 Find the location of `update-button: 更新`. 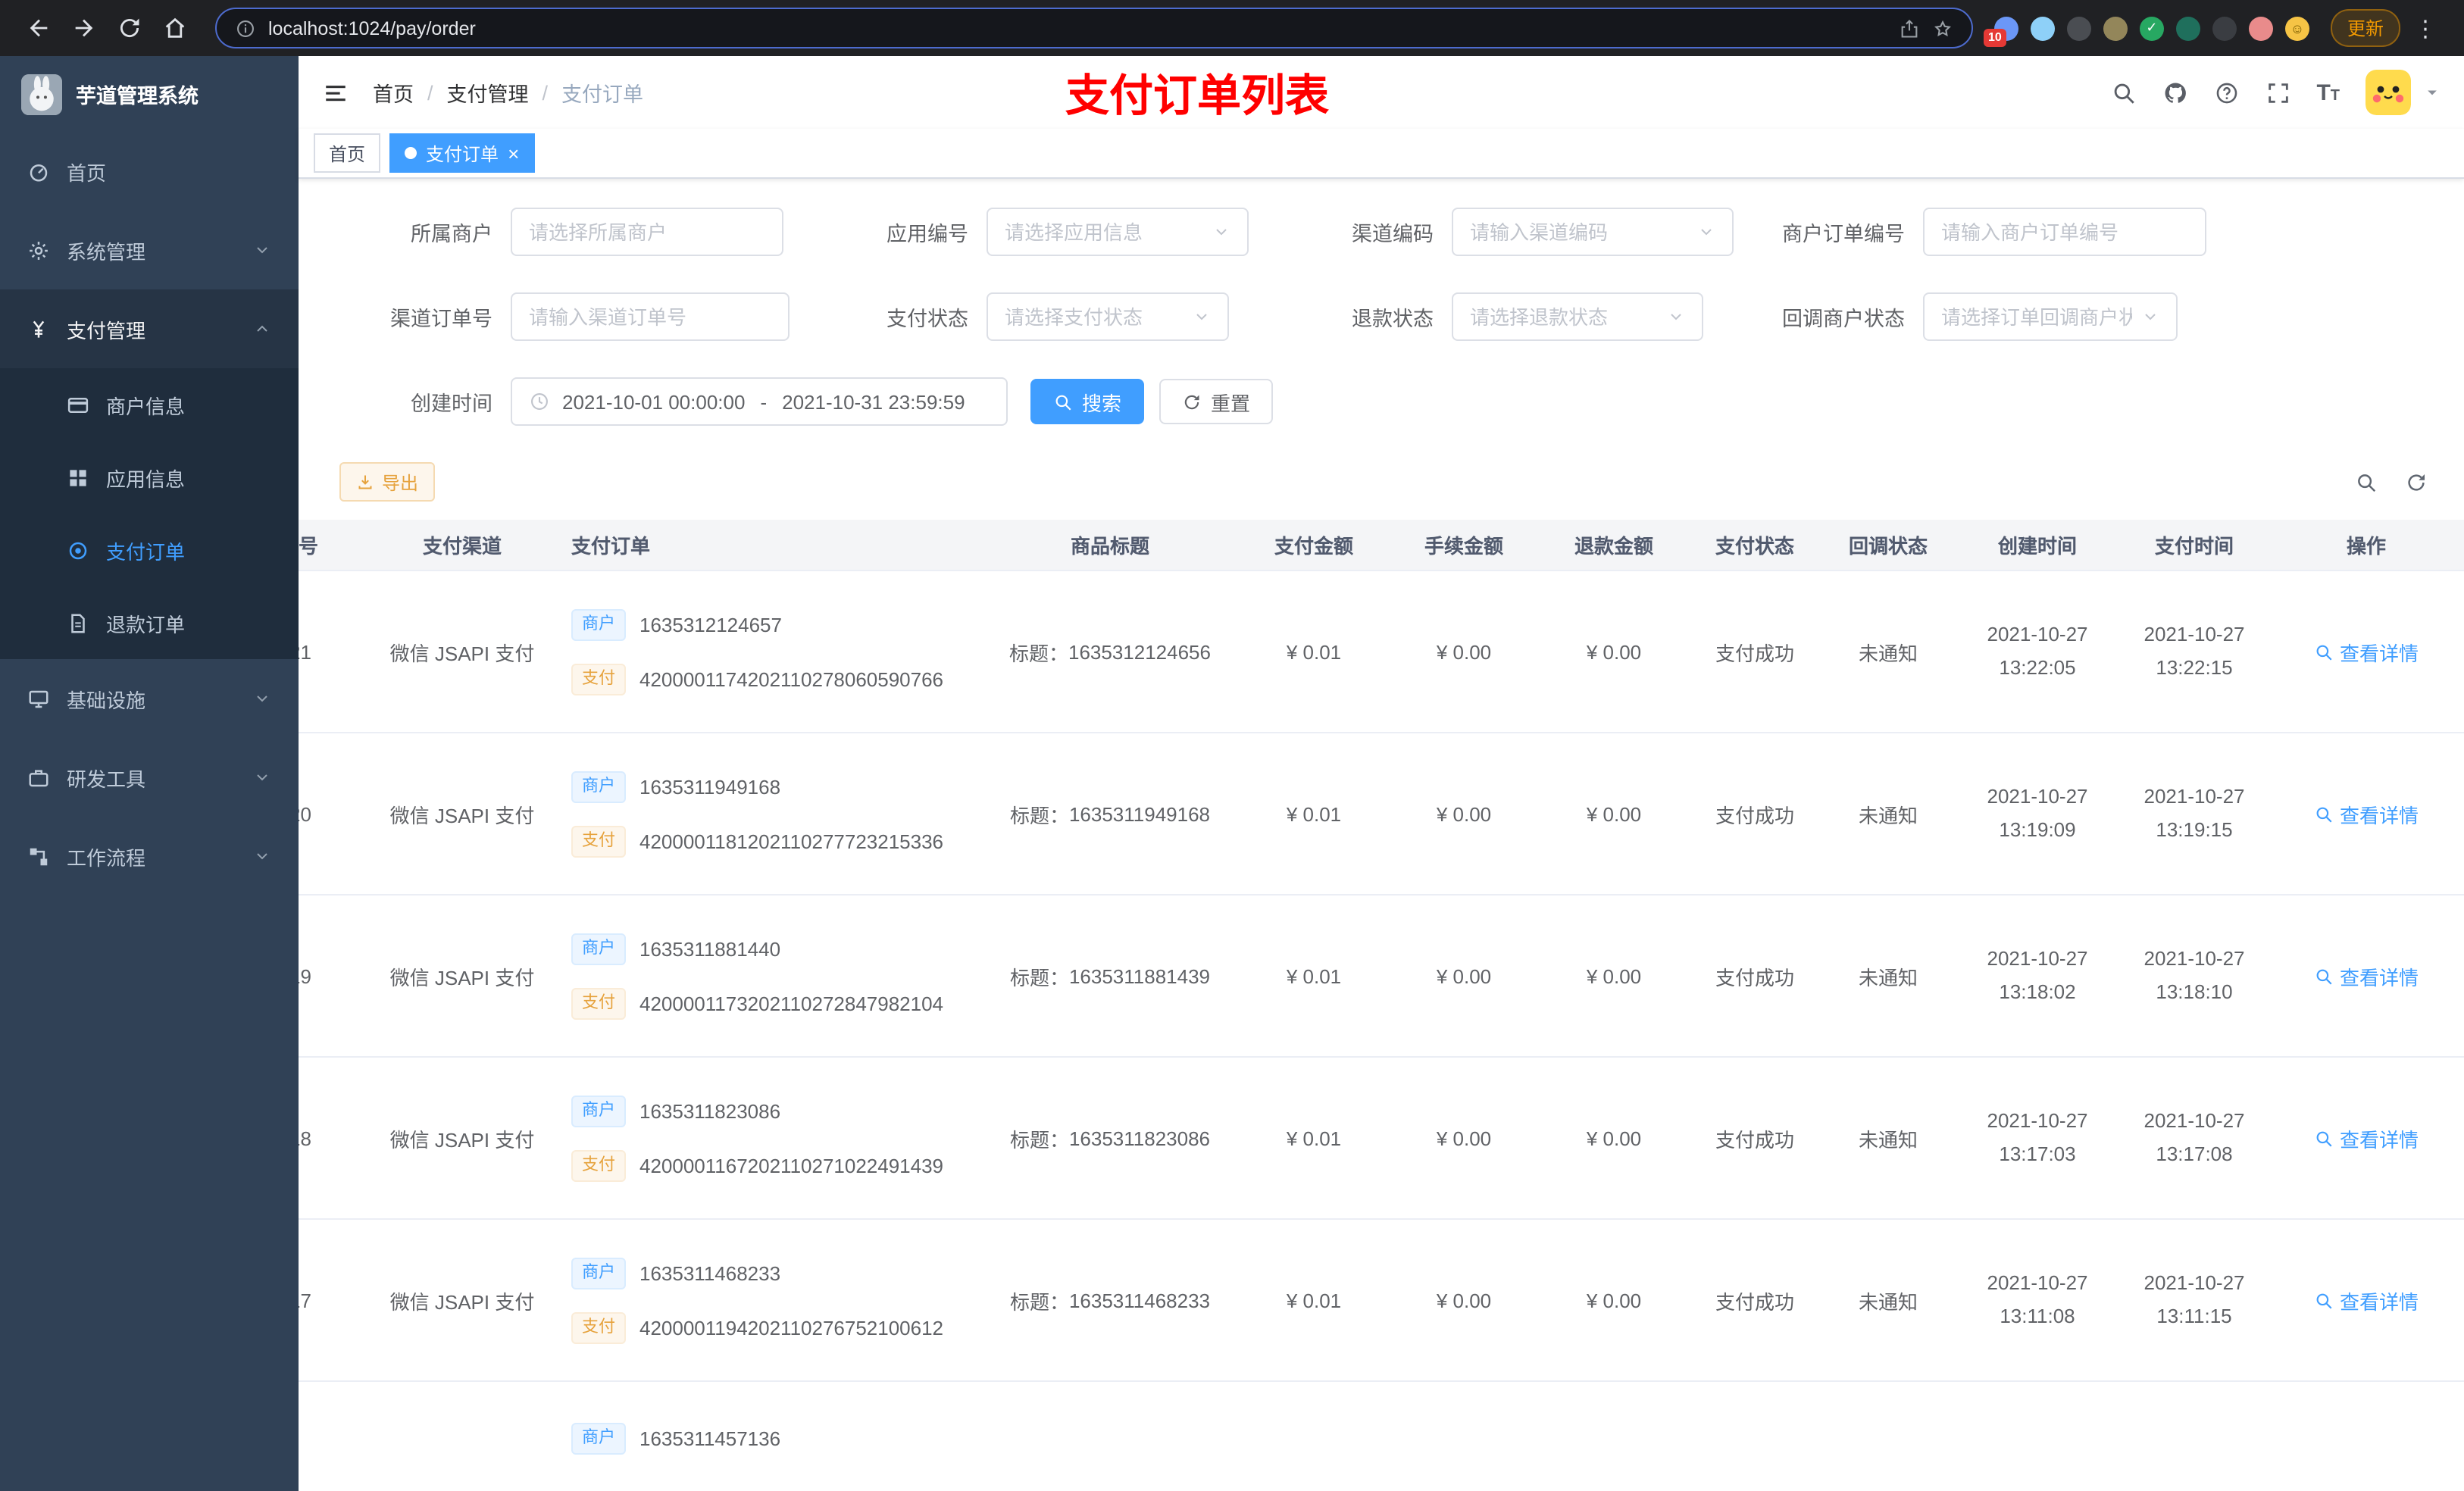

update-button: 更新 is located at coordinates (2365, 28).